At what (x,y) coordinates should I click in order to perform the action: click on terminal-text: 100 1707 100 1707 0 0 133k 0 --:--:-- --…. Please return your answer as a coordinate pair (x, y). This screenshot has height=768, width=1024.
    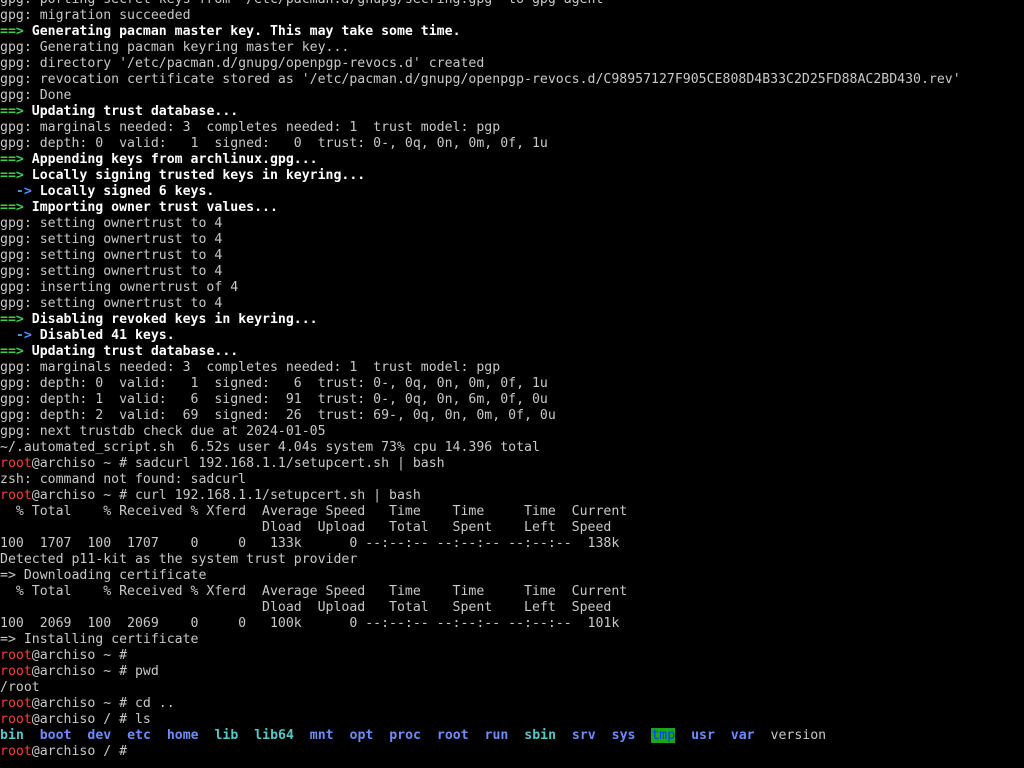
    Looking at the image, I should click on (310, 543).